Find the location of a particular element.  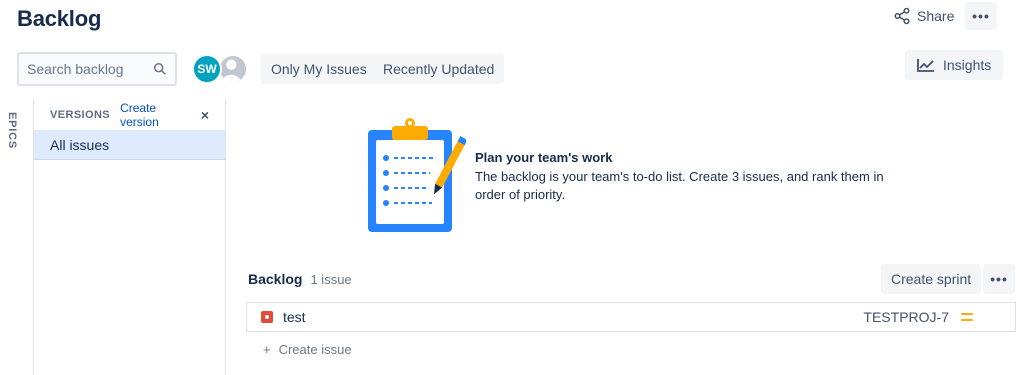

issue-summary: test is located at coordinates (294, 317).